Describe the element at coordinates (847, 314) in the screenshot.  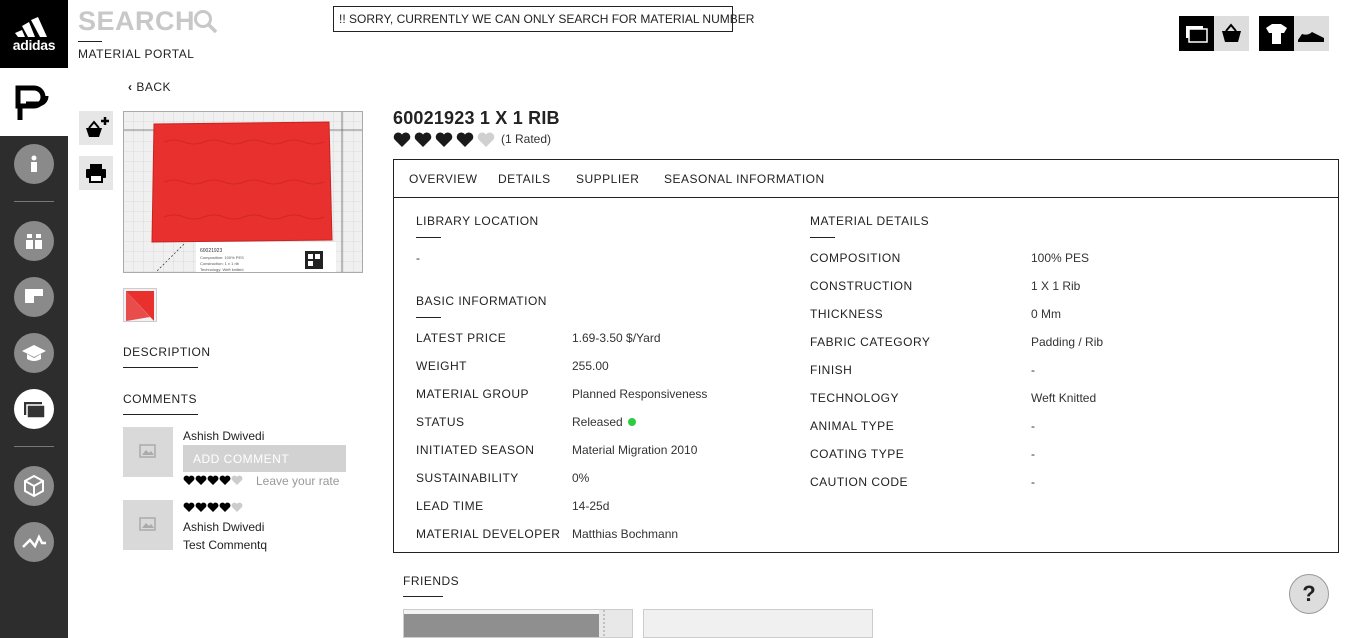
I see `thickness-label: THICKNESS` at that location.